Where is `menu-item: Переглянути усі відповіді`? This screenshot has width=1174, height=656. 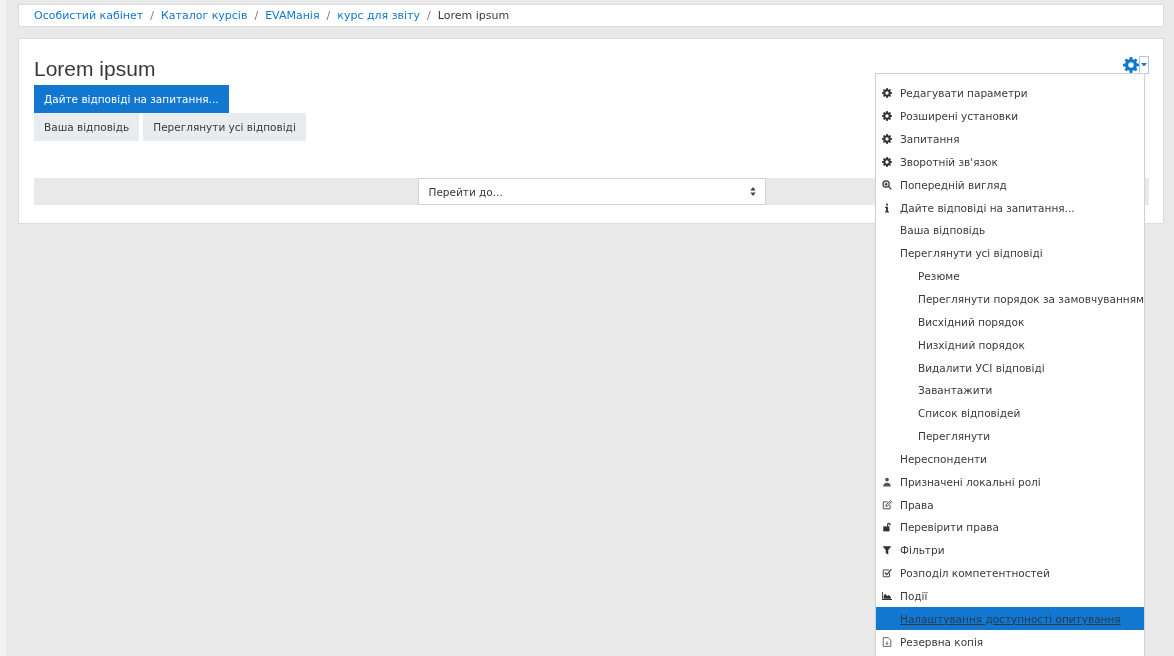 menu-item: Переглянути усі відповіді is located at coordinates (1010, 253).